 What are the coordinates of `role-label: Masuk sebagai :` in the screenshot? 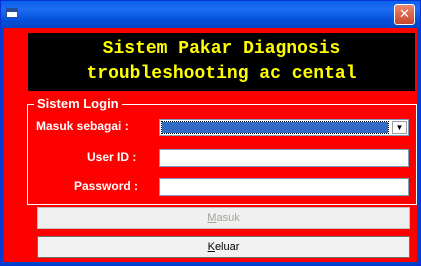 It's located at (82, 126).